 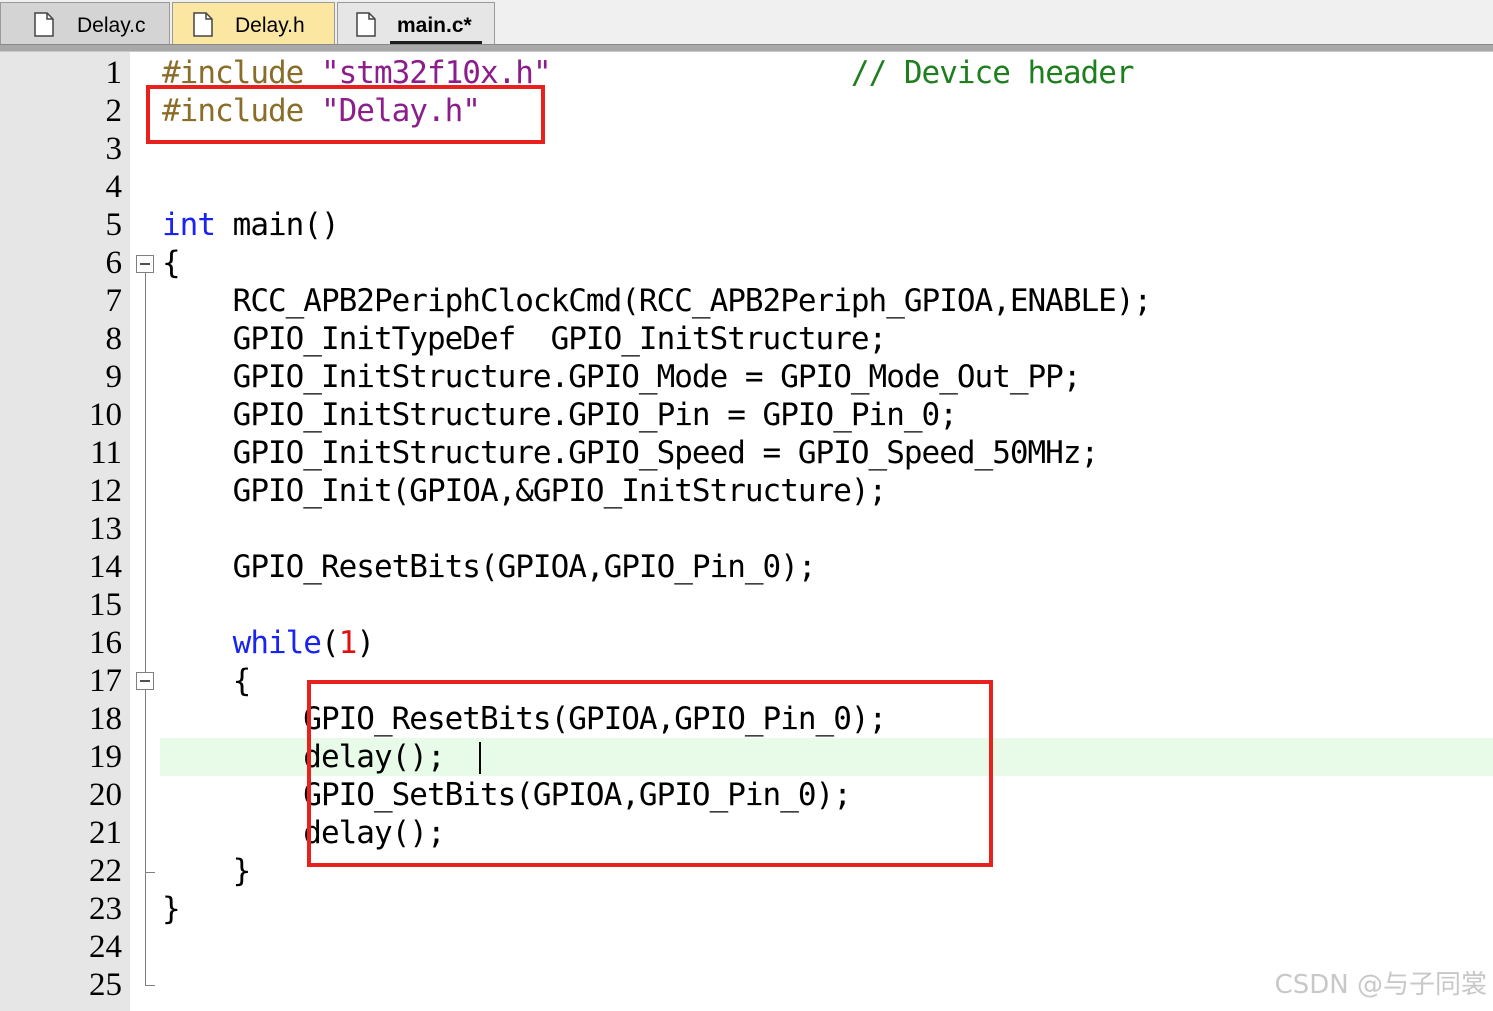 What do you see at coordinates (348, 643) in the screenshot?
I see `code-token: 1` at bounding box center [348, 643].